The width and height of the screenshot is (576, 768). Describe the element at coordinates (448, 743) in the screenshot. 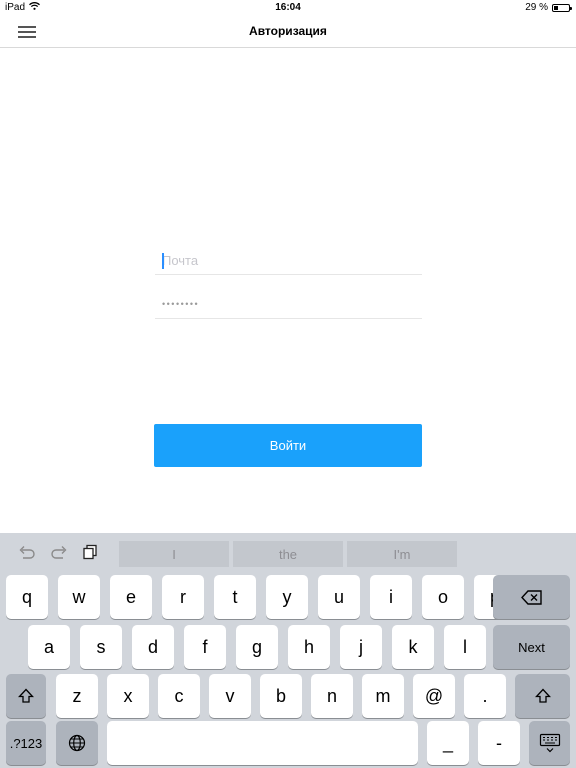

I see `underscore-key: _` at that location.